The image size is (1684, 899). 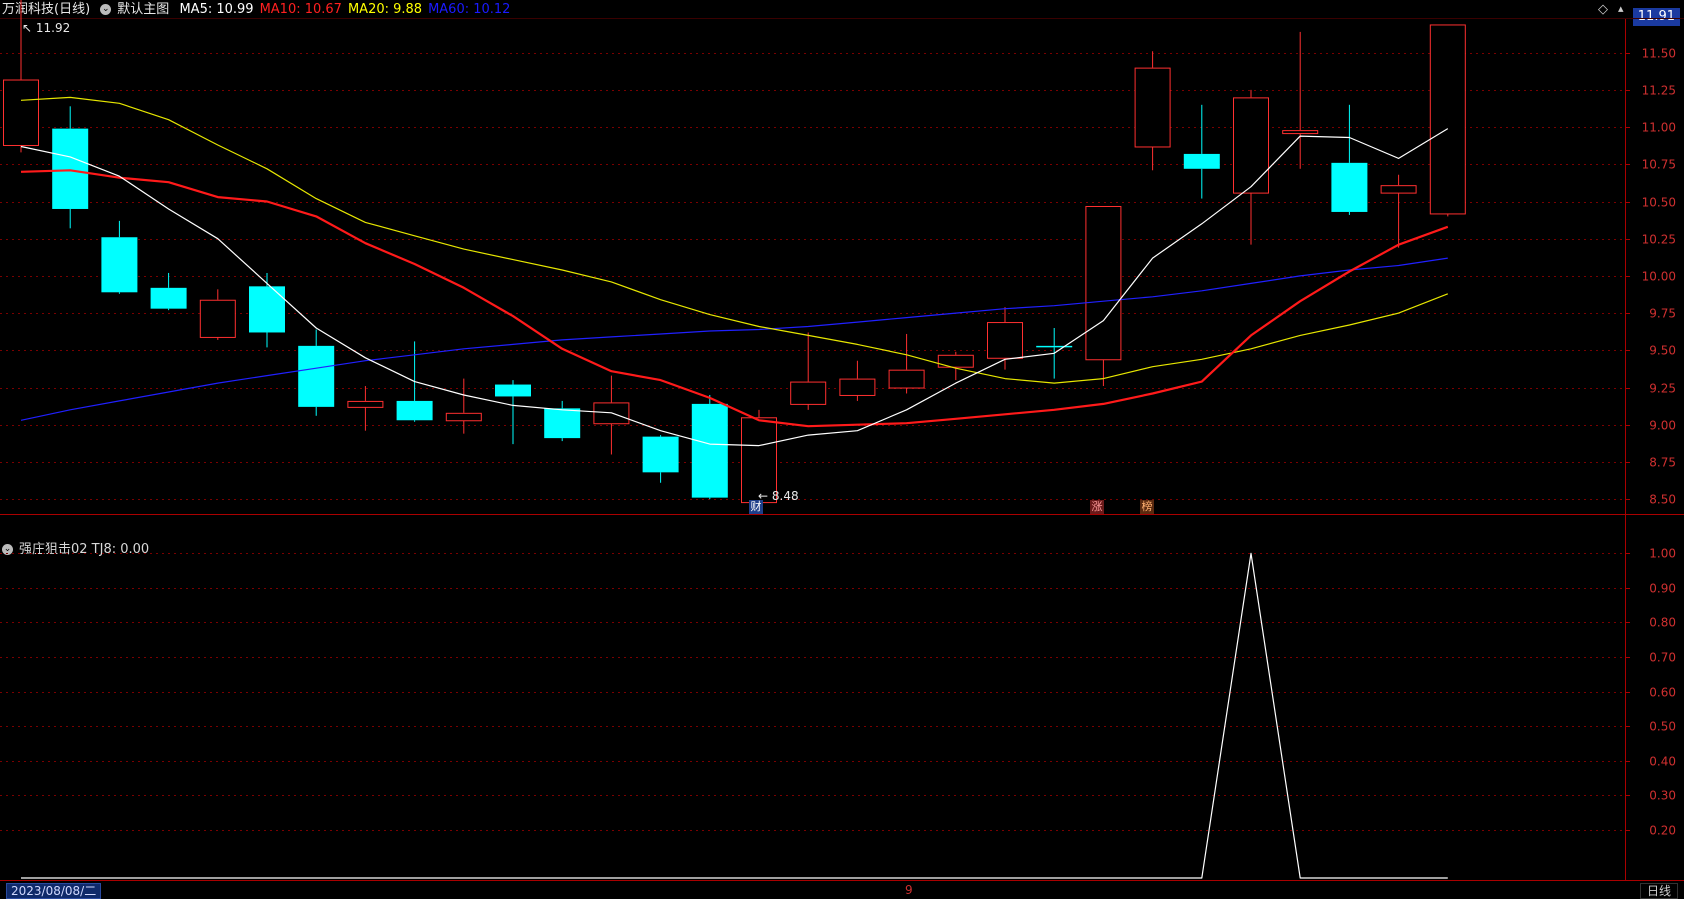 I want to click on sub-tick-label: 0.40, so click(x=1662, y=762).